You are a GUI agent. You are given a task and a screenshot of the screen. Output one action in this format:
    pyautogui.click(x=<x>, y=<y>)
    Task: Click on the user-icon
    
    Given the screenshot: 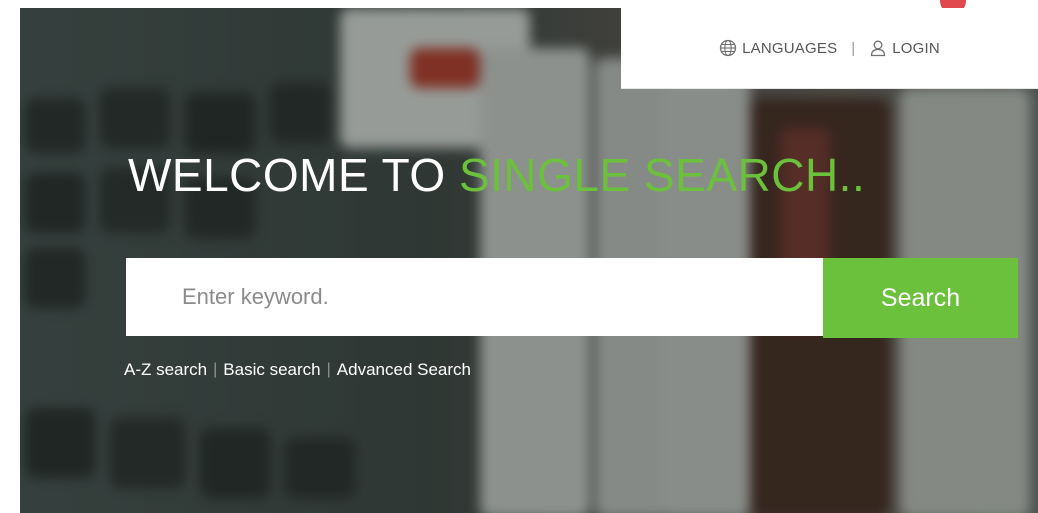 What is the action you would take?
    pyautogui.click(x=878, y=48)
    